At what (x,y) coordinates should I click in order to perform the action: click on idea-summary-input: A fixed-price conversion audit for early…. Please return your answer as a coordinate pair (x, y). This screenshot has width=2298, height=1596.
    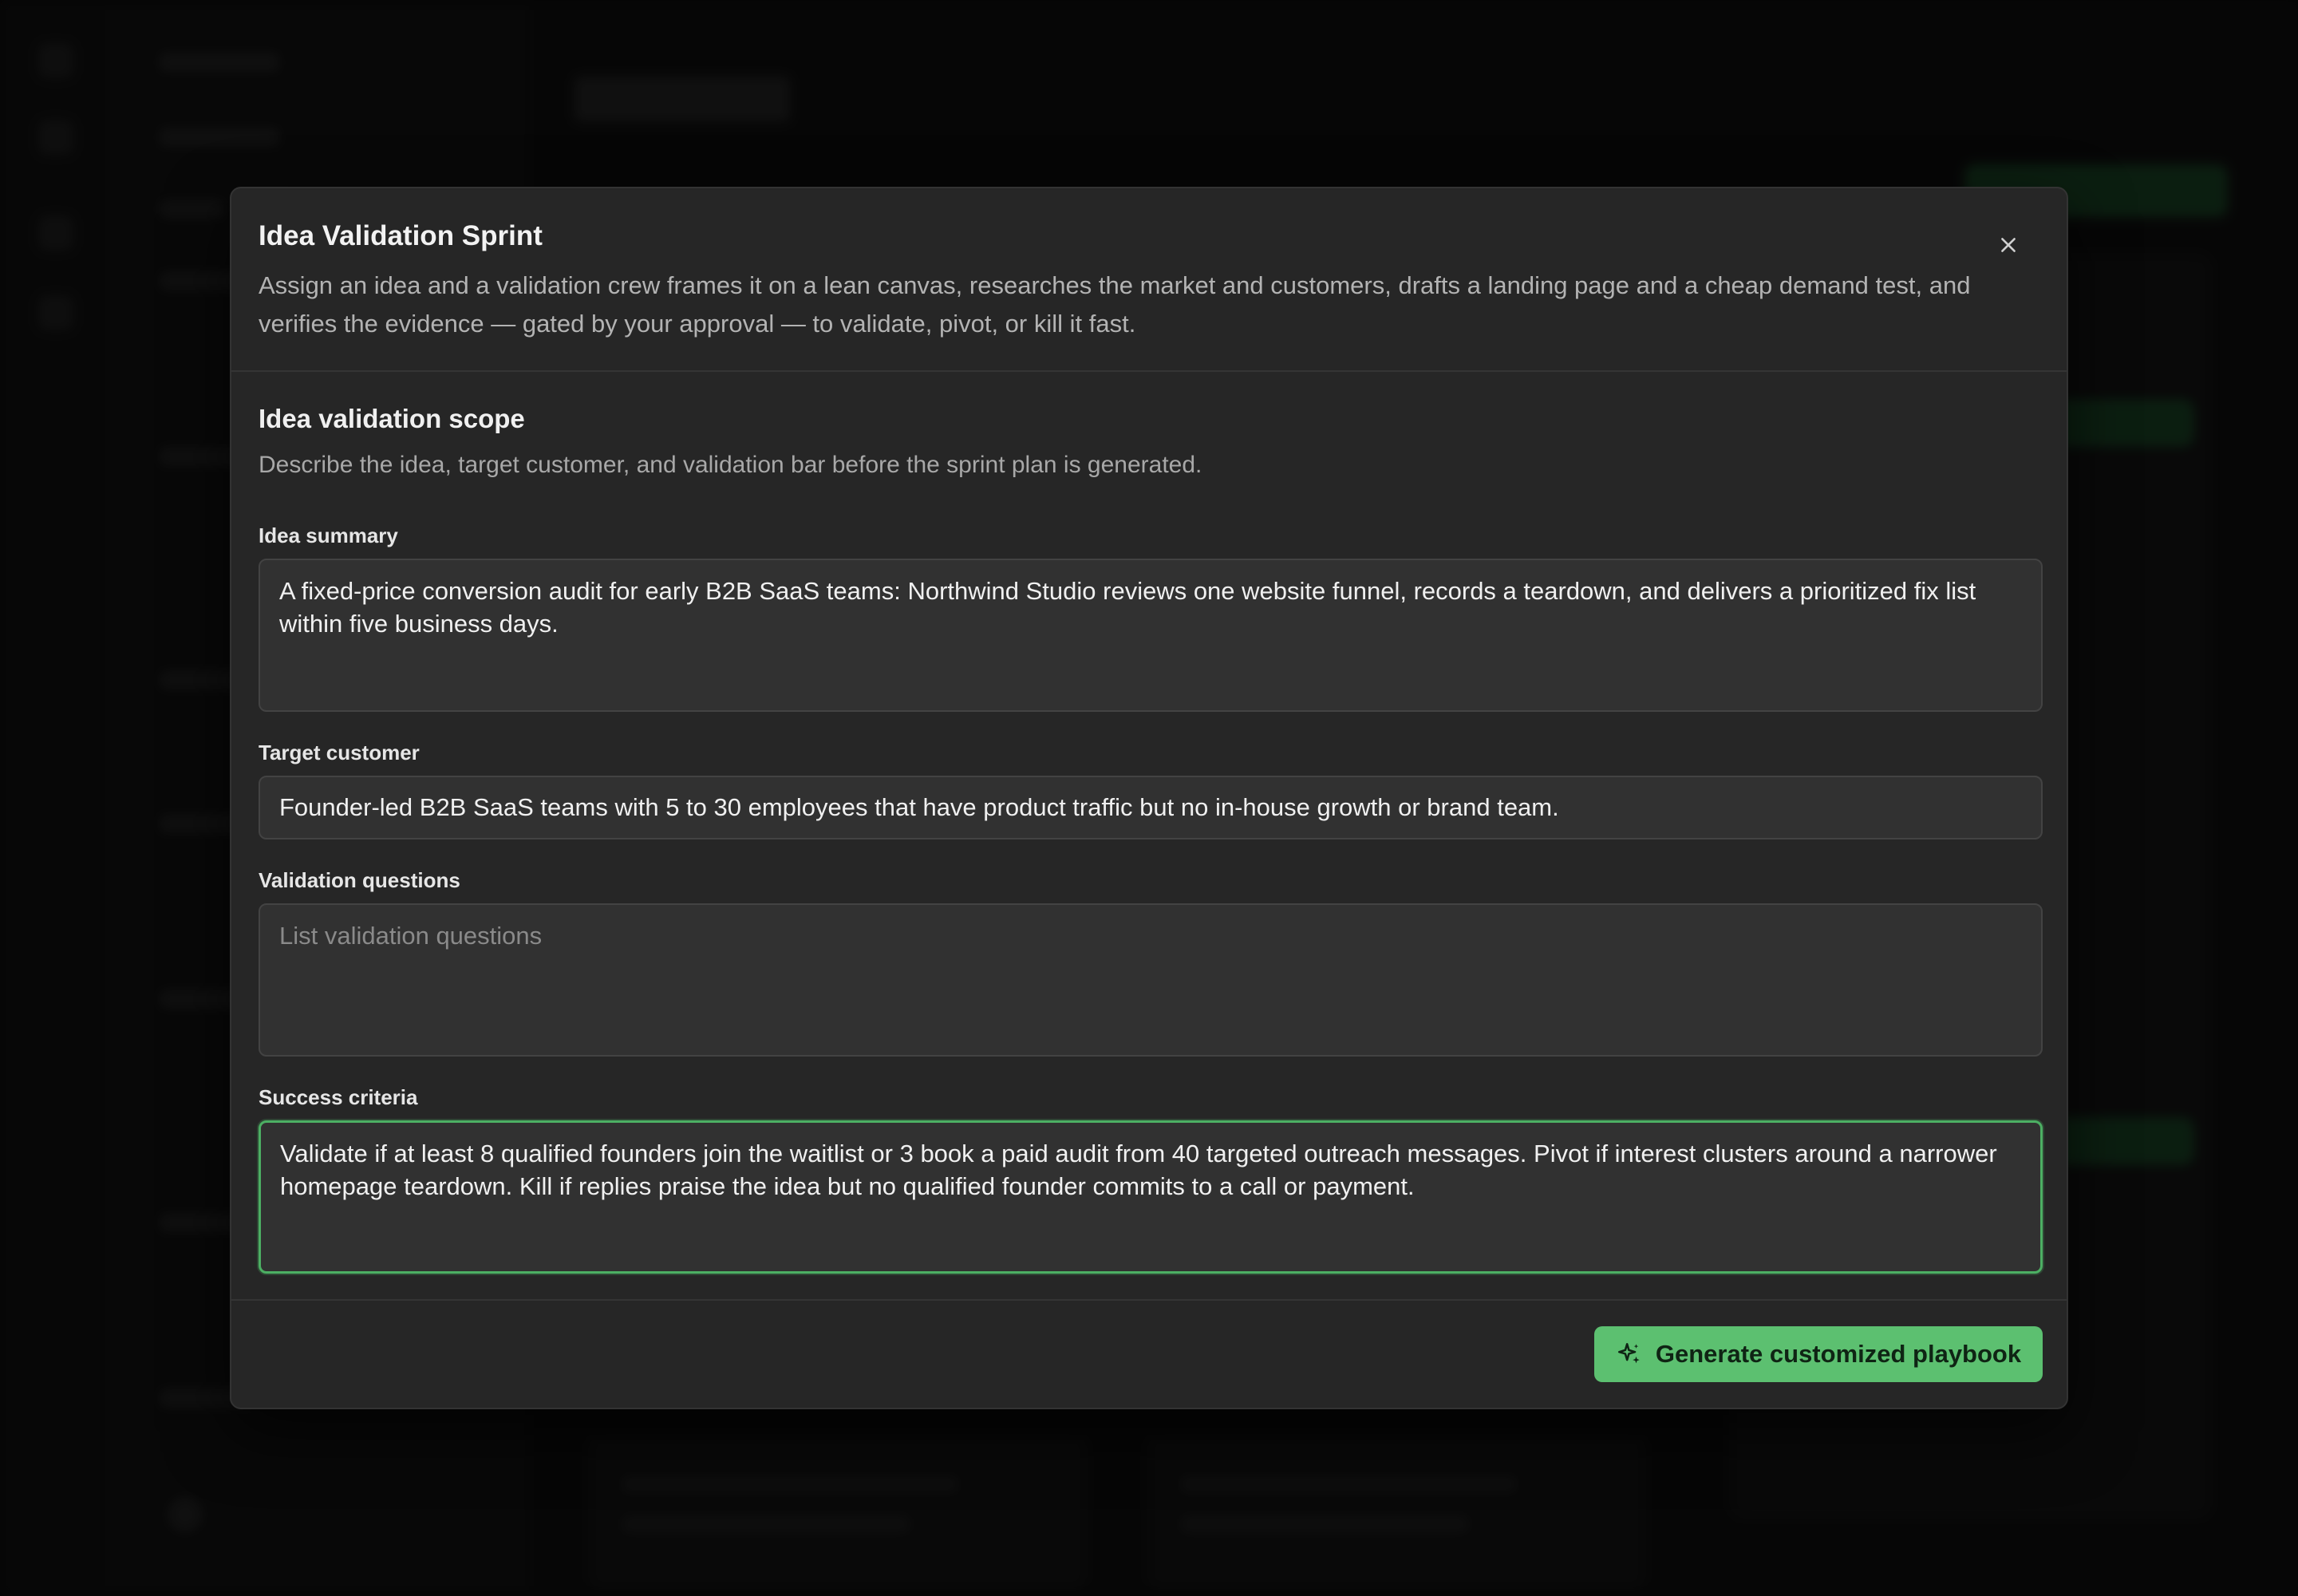
    Looking at the image, I should click on (1151, 635).